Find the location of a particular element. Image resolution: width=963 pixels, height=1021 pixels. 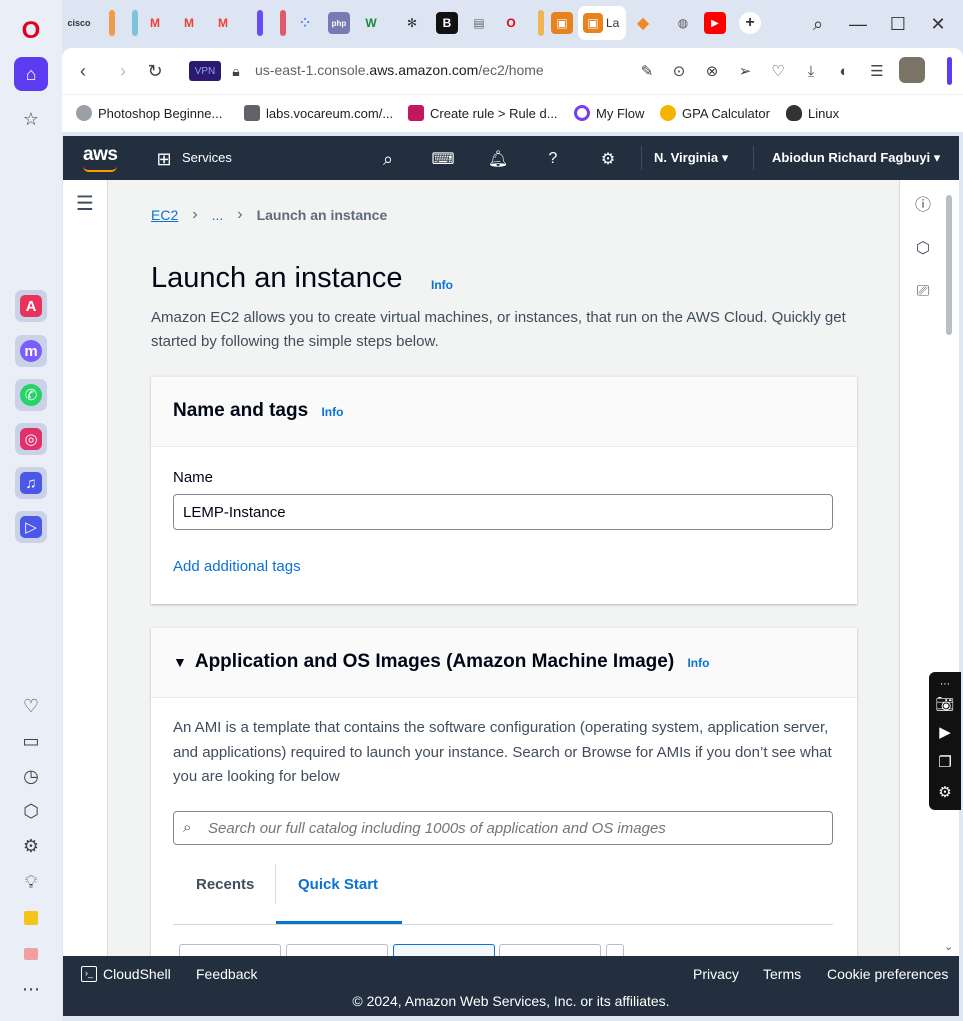

history-icon: ◷ is located at coordinates (31, 776).